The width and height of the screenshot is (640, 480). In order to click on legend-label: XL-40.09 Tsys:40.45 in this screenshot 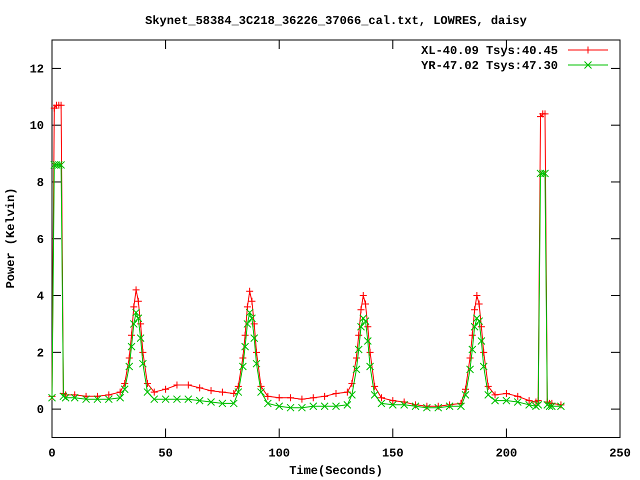, I will do `click(489, 51)`.